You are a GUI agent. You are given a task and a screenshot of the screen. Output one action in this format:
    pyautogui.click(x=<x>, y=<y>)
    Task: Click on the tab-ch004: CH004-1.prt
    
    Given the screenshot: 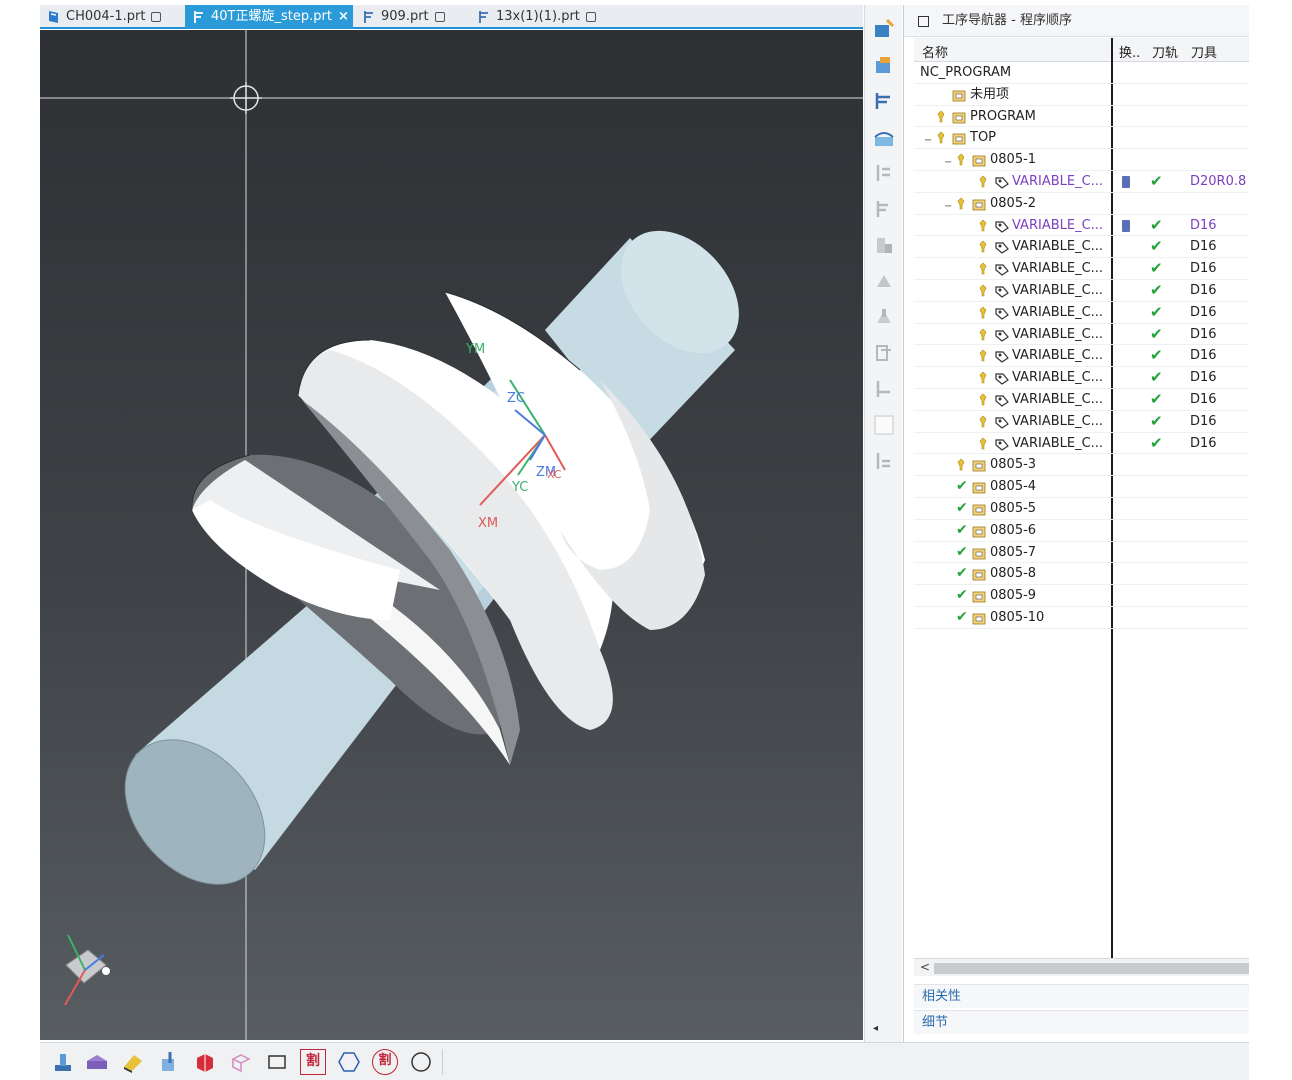 What is the action you would take?
    pyautogui.click(x=112, y=17)
    